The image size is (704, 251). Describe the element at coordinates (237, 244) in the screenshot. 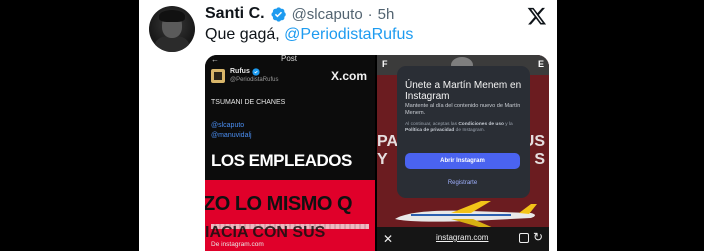

I see `media-source-label: De instagram.com` at that location.